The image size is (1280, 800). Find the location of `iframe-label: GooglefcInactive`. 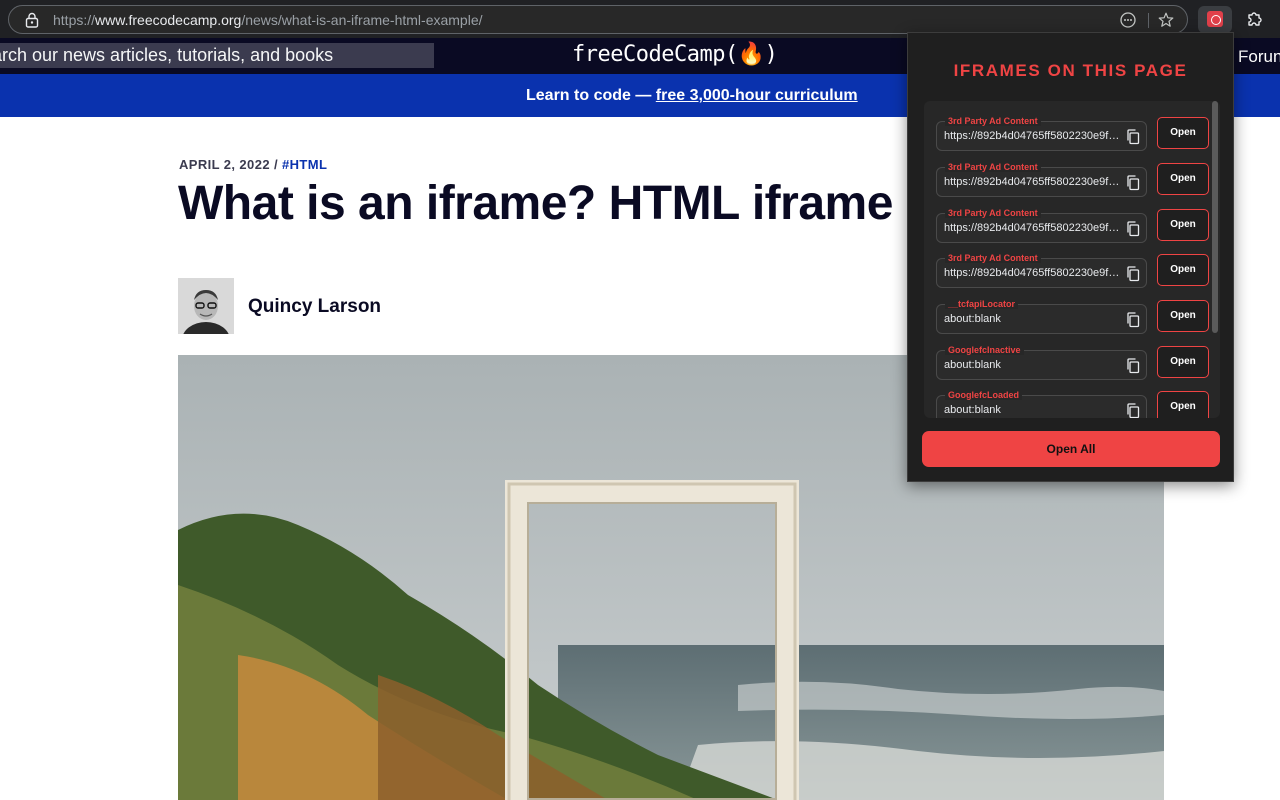

iframe-label: GooglefcInactive is located at coordinates (984, 350).